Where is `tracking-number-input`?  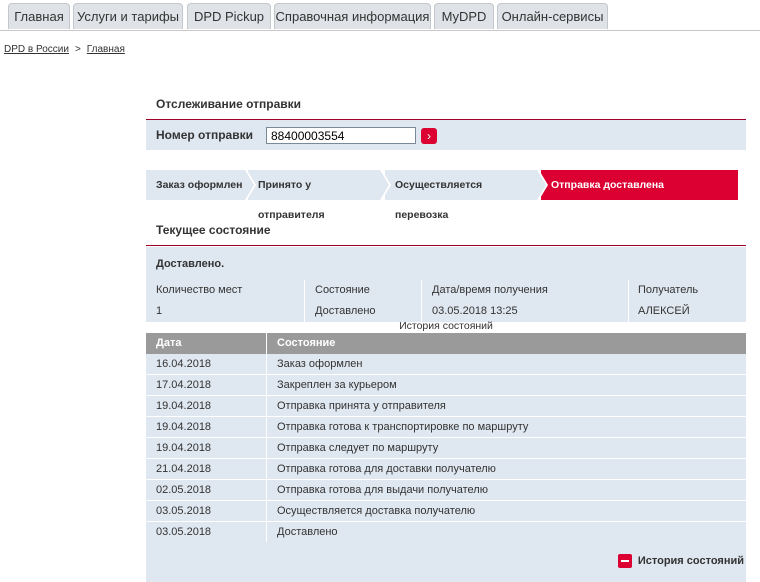
tracking-number-input is located at coordinates (341, 135).